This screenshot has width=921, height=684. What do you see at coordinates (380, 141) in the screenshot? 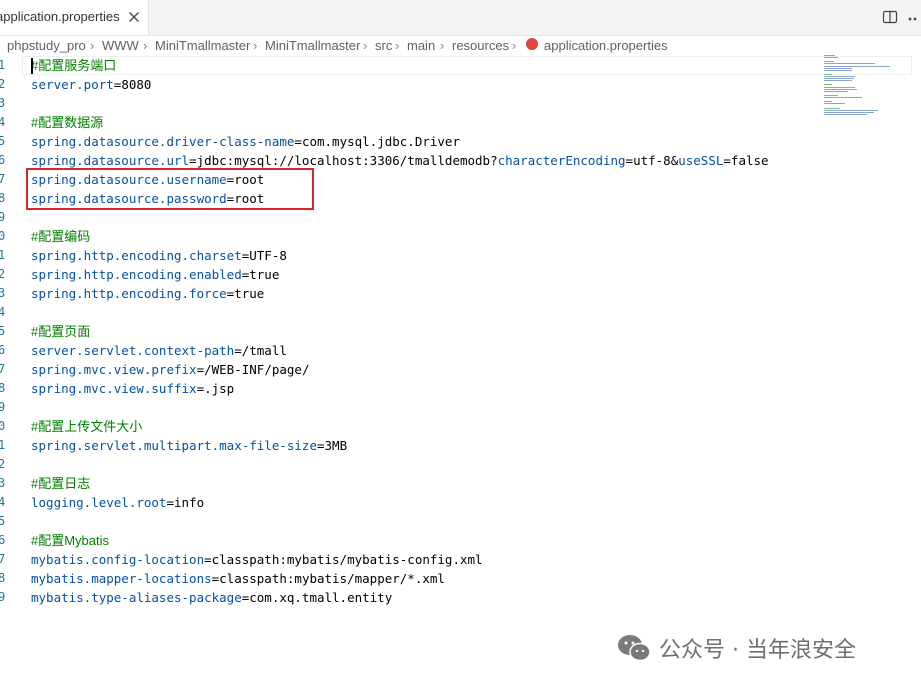
I see `property-value: com.mysql.jdbc.Driver` at bounding box center [380, 141].